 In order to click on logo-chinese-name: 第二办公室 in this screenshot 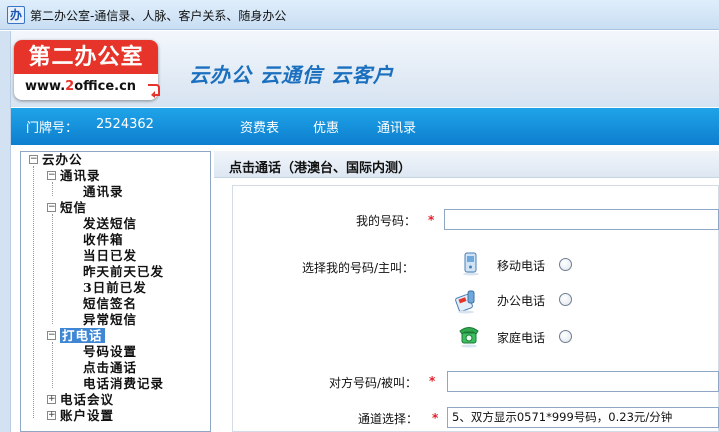, I will do `click(86, 57)`.